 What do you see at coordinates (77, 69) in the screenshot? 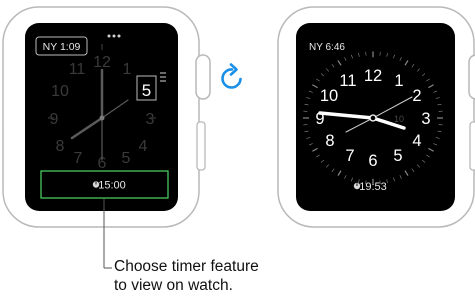
I see `left-numeral-11: 11` at bounding box center [77, 69].